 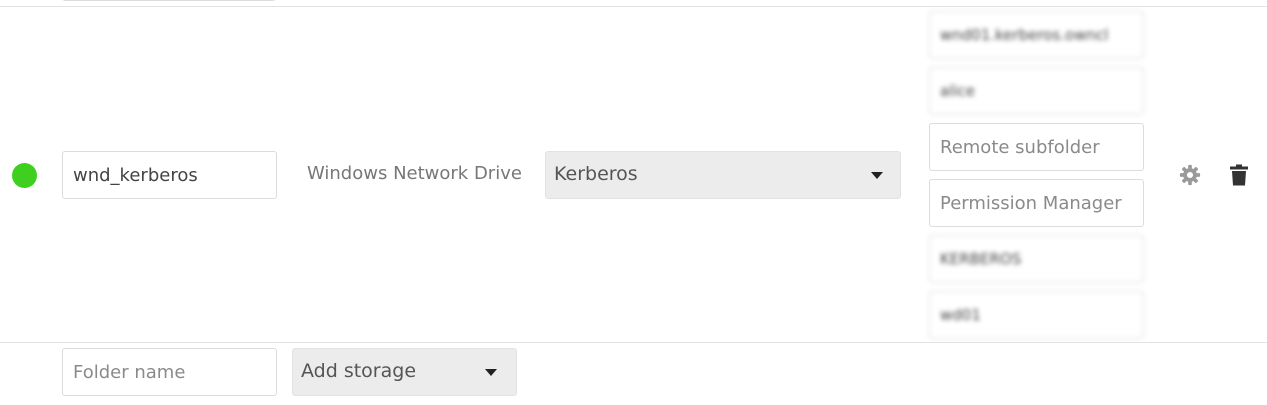 I want to click on row-divider-bottom, so click(x=633, y=342).